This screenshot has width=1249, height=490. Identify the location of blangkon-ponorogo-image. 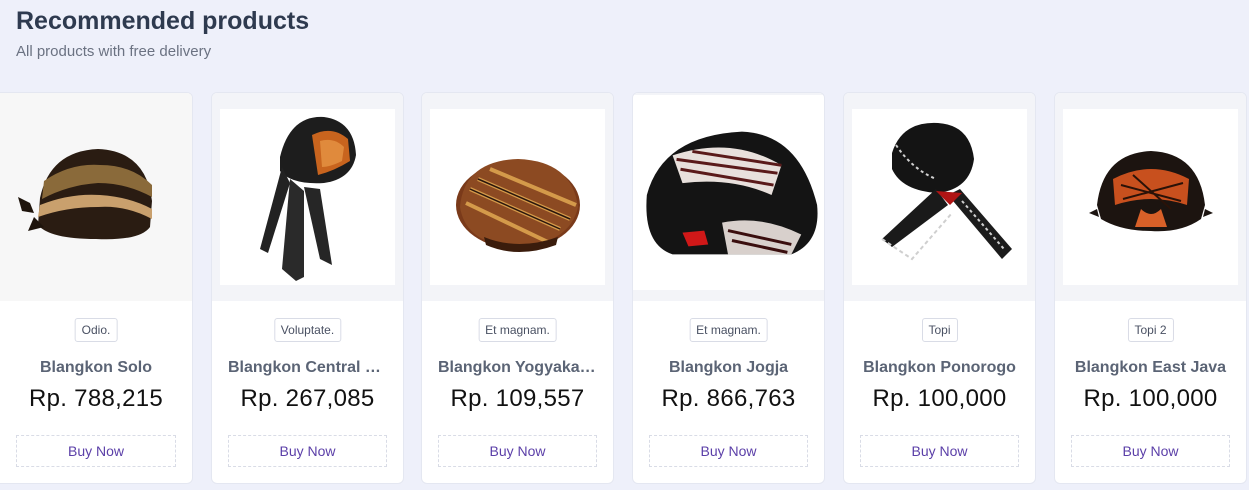
(939, 197).